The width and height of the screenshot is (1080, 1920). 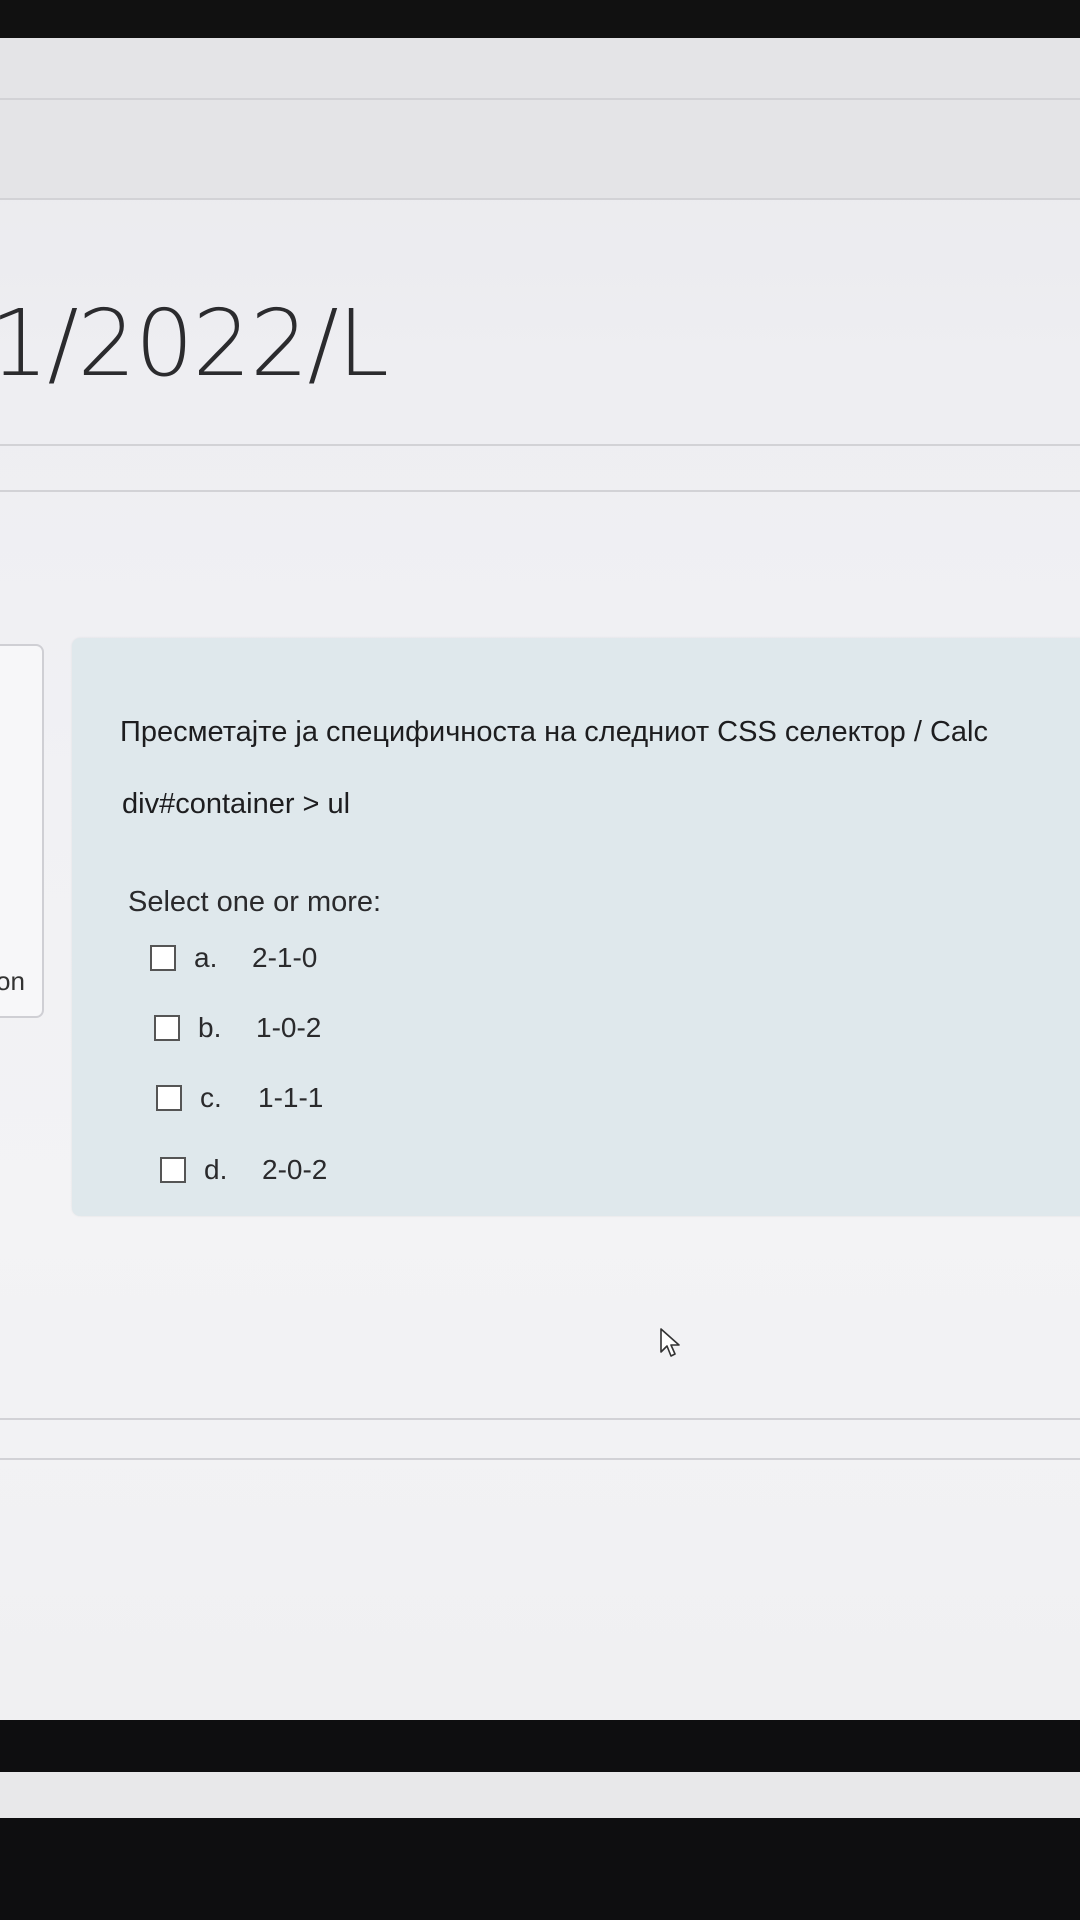 I want to click on option-value: 1-0-2, so click(x=289, y=1027).